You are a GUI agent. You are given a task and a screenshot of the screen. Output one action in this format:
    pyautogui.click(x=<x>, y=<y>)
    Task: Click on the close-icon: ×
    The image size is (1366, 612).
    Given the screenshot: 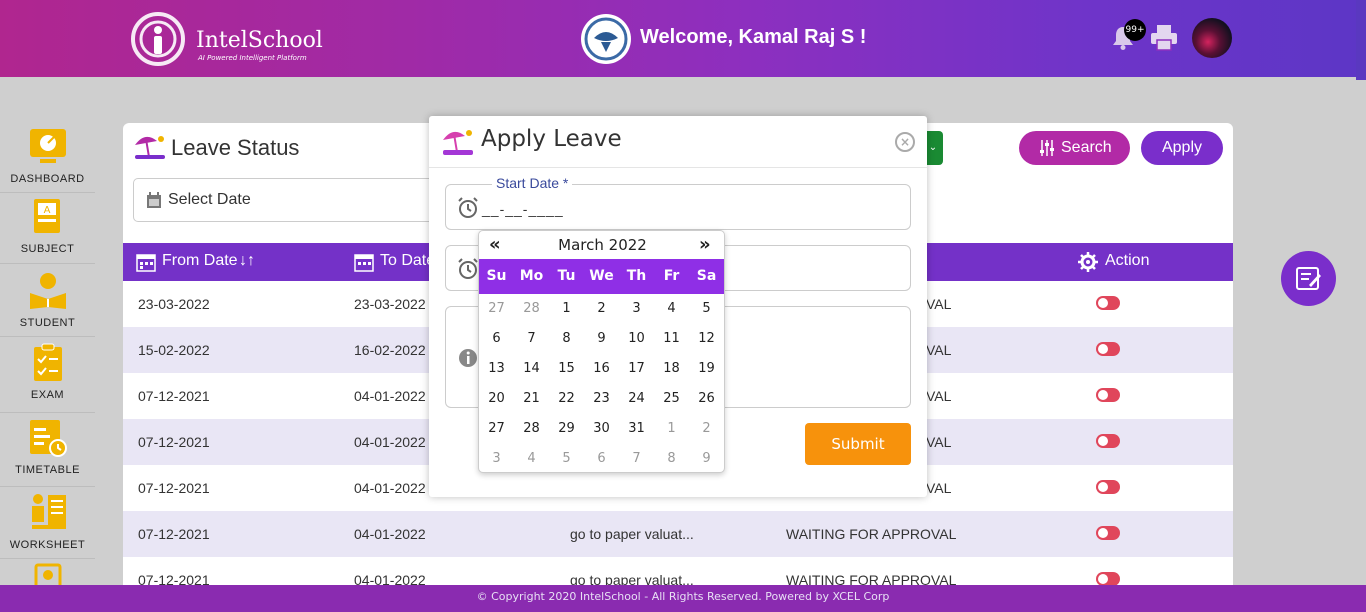 What is the action you would take?
    pyautogui.click(x=905, y=142)
    